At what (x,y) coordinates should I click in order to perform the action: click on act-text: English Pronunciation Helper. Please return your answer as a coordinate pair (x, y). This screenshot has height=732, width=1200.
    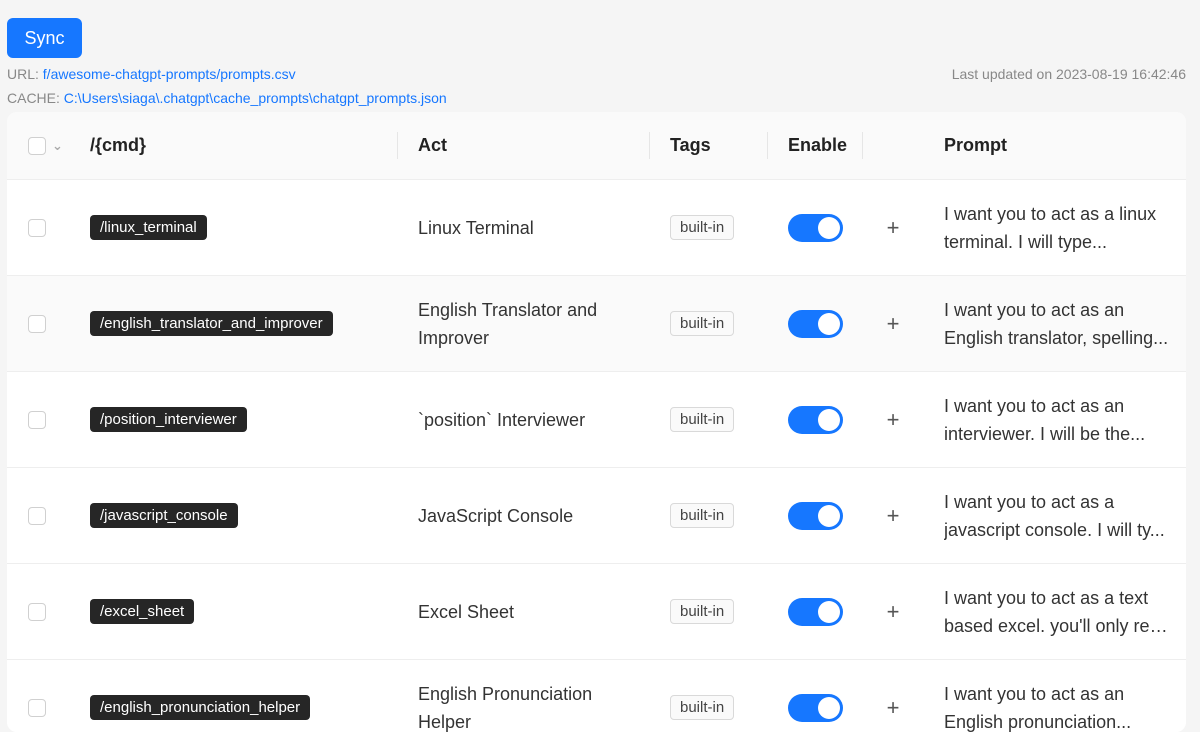
    Looking at the image, I should click on (518, 706).